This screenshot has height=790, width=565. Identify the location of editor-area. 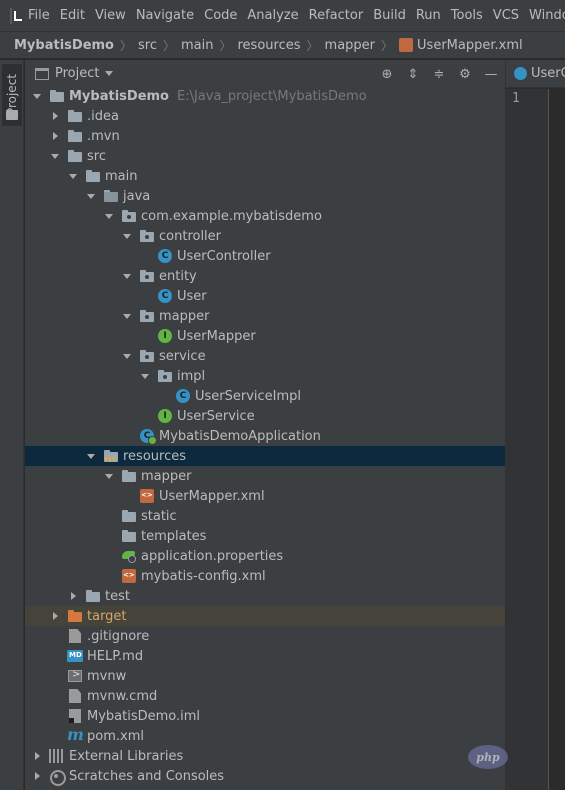
(557, 439).